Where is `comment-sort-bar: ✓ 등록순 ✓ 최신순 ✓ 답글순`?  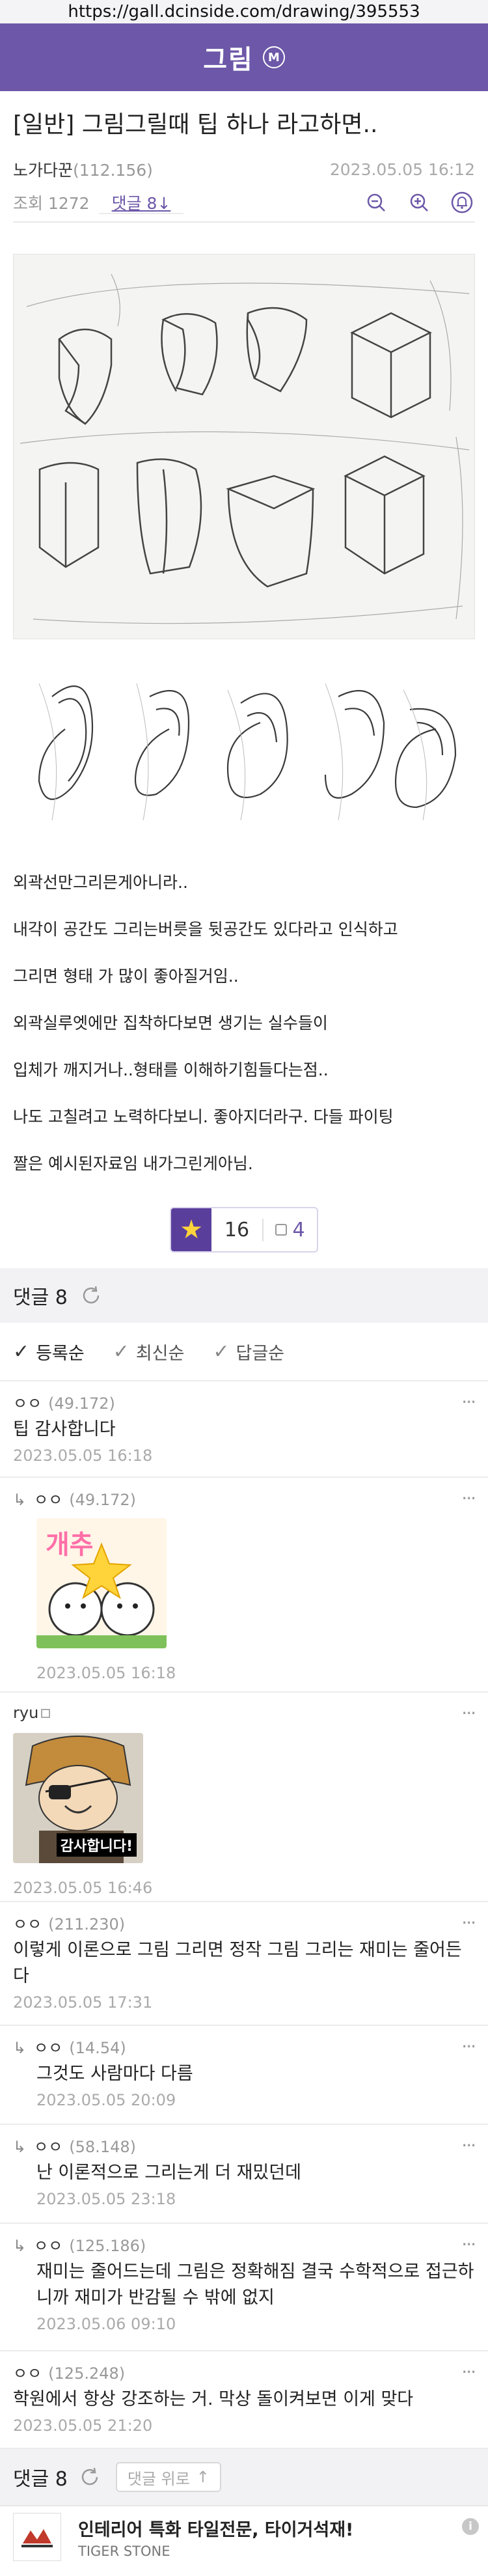 comment-sort-bar: ✓ 등록순 ✓ 최신순 ✓ 답글순 is located at coordinates (244, 1352).